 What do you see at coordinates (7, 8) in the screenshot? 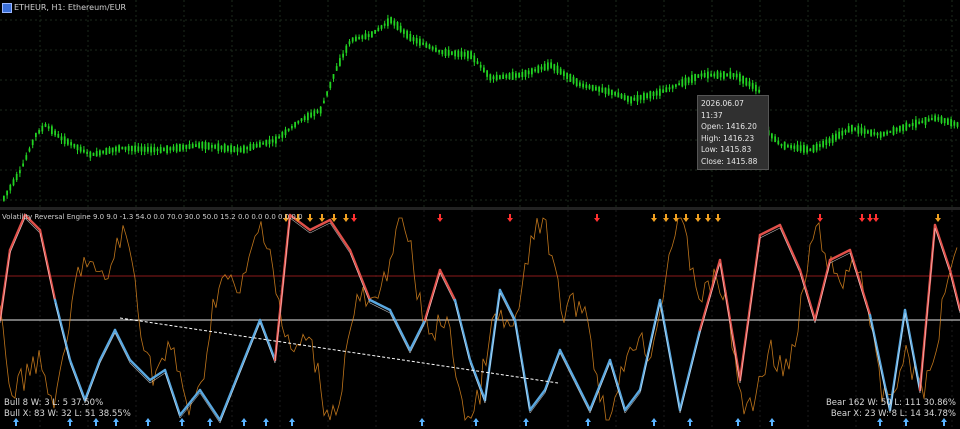
I see `chart-symbol-icon` at bounding box center [7, 8].